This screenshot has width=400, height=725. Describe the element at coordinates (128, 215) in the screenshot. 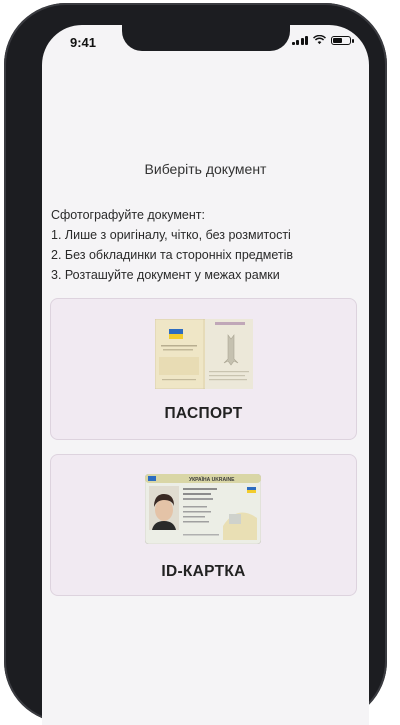

I see `instructions-heading: Сфотографуйте документ:` at that location.